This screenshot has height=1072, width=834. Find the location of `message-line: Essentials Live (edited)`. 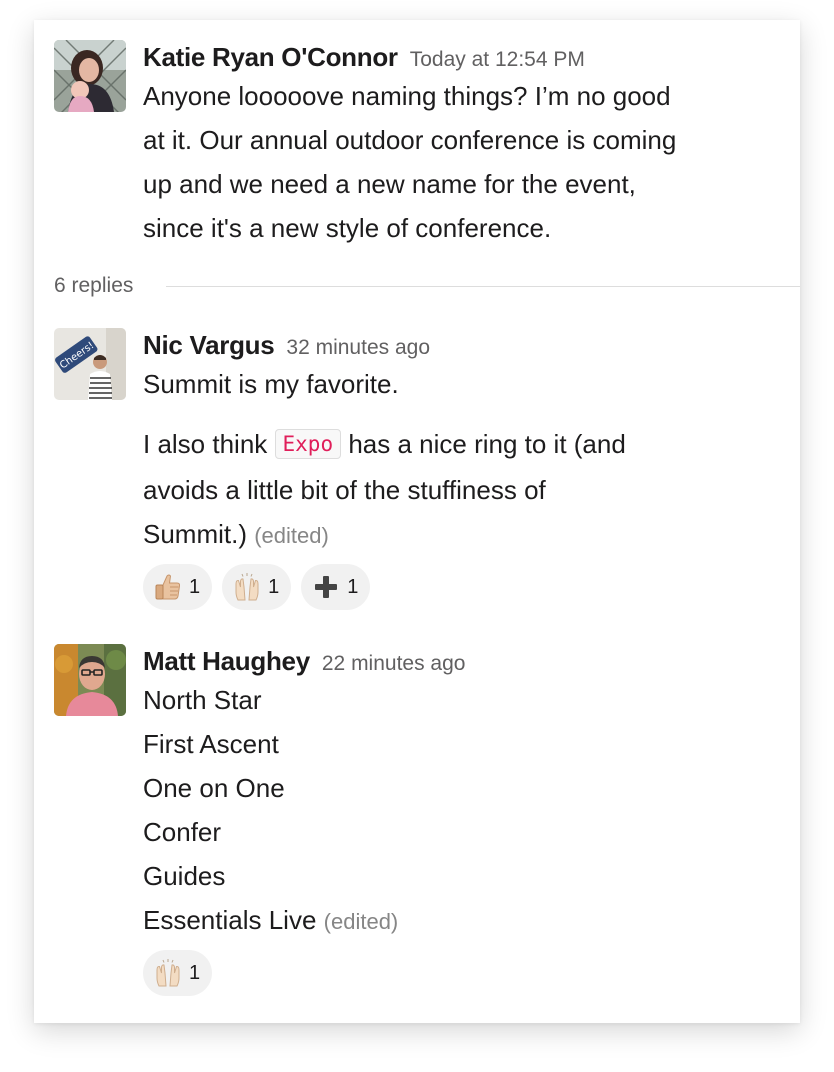

message-line: Essentials Live (edited) is located at coordinates (458, 921).